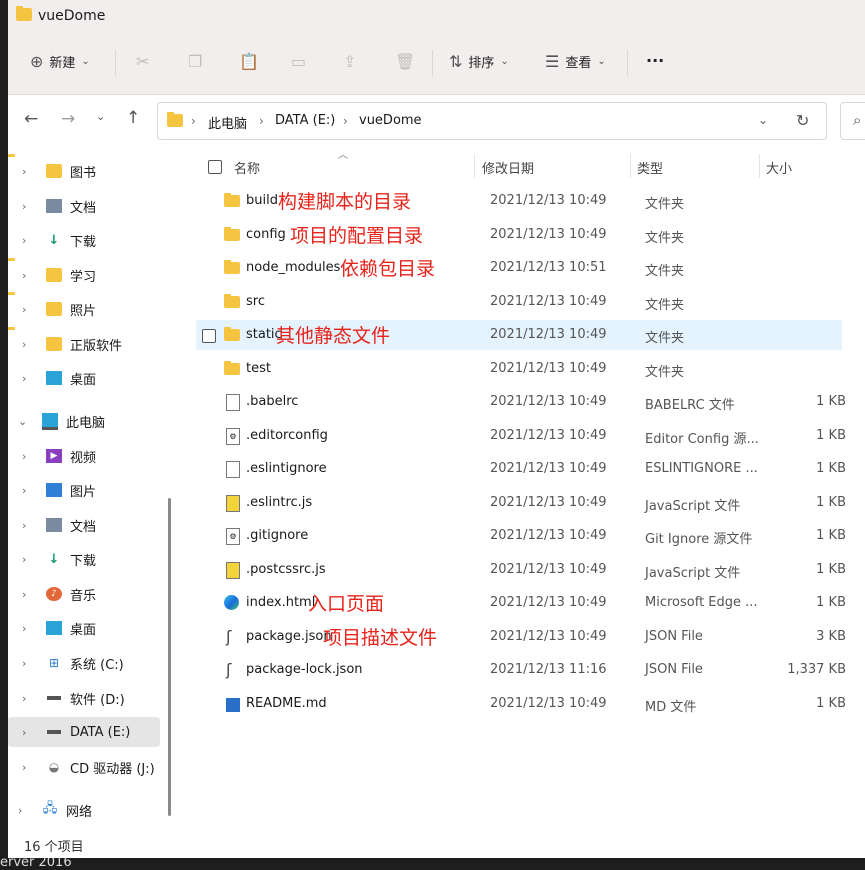 This screenshot has height=870, width=865. What do you see at coordinates (289, 636) in the screenshot?
I see `file-name: package.json` at bounding box center [289, 636].